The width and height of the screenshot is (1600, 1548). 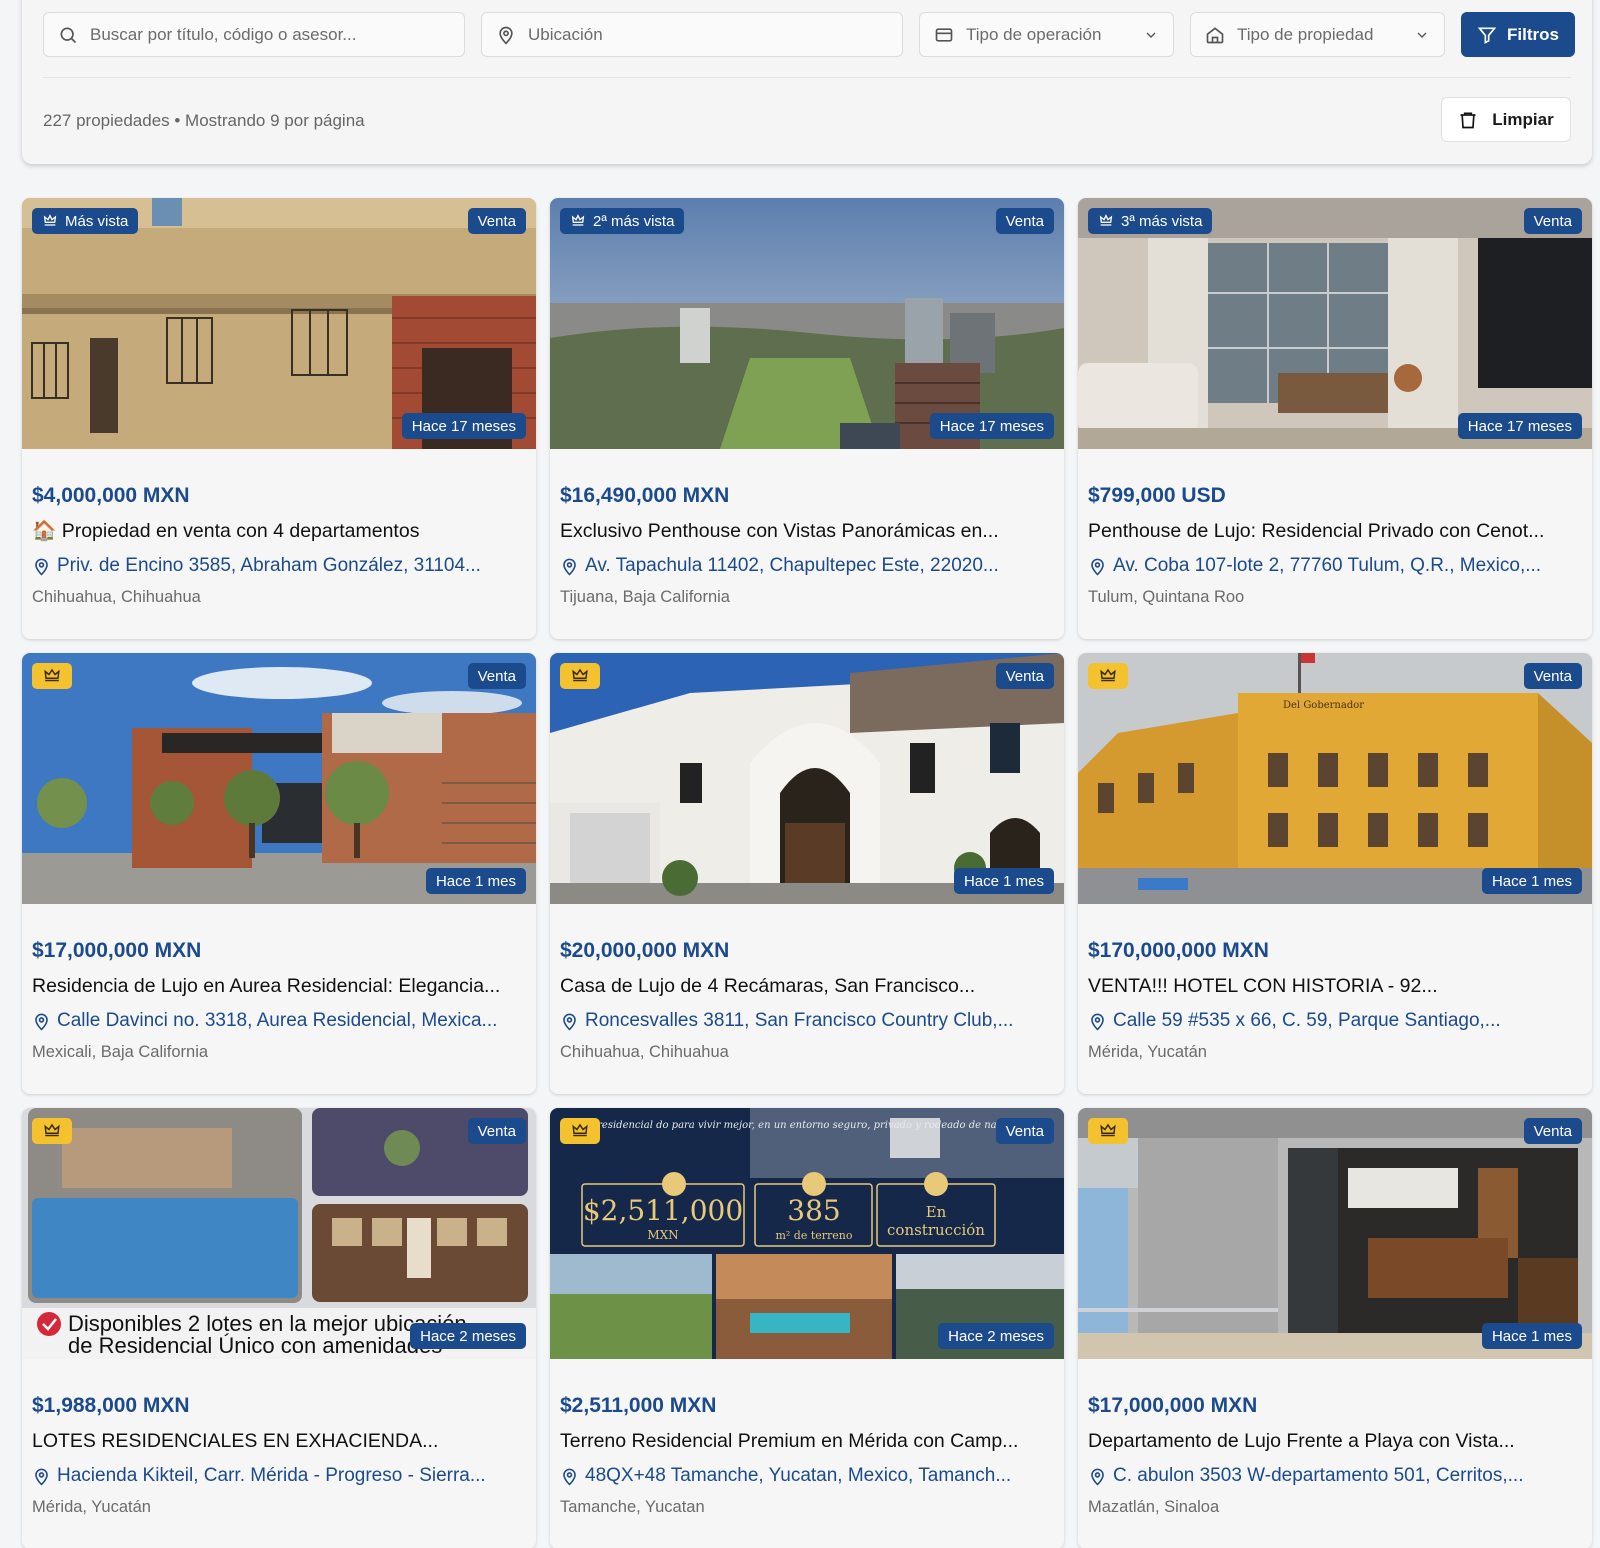 What do you see at coordinates (663, 1210) in the screenshot?
I see `promo-price: $2,511,000` at bounding box center [663, 1210].